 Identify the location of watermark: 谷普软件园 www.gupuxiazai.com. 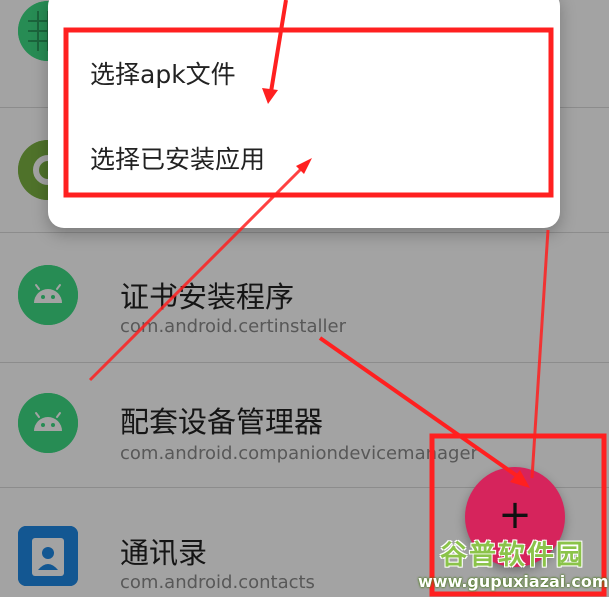
(513, 564).